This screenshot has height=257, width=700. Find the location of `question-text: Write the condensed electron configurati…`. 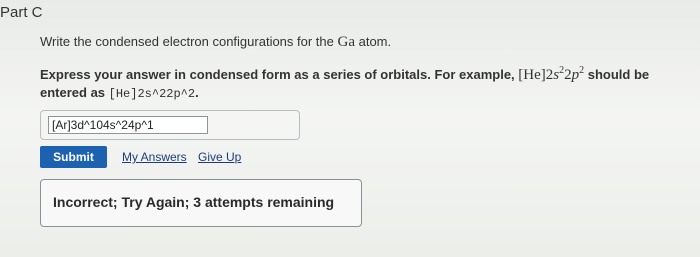

question-text: Write the condensed electron configurati… is located at coordinates (215, 42).